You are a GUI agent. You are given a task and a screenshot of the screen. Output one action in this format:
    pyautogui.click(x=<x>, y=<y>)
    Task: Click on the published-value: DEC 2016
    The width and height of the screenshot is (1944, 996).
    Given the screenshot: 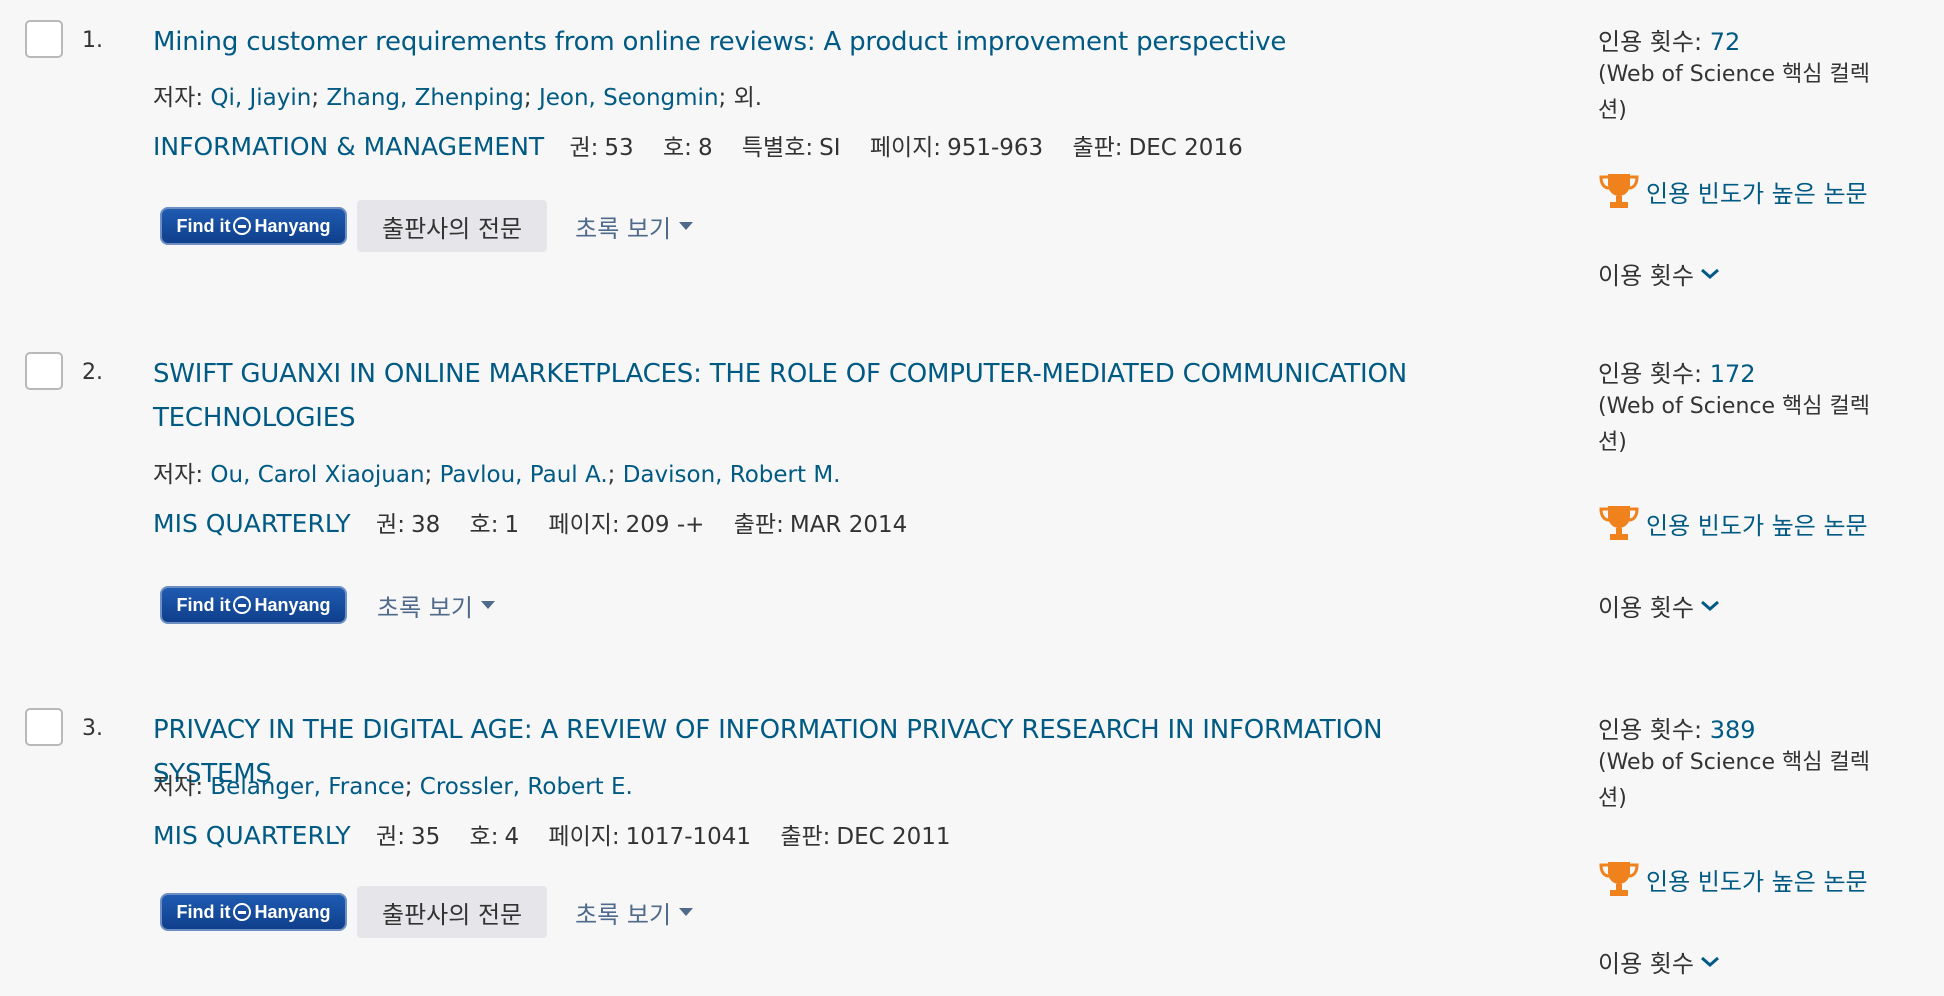 What is the action you would take?
    pyautogui.click(x=1185, y=148)
    